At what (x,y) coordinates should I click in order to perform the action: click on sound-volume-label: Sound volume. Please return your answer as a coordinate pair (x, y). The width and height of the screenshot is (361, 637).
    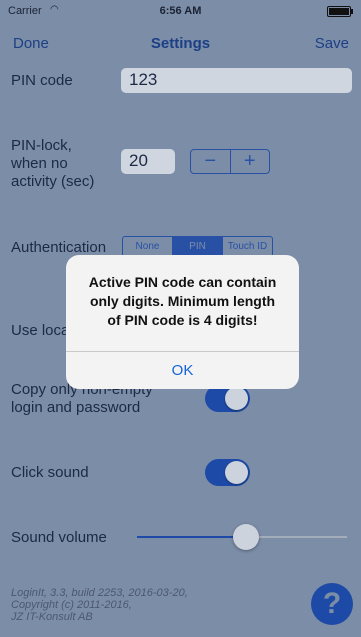
    Looking at the image, I should click on (59, 537).